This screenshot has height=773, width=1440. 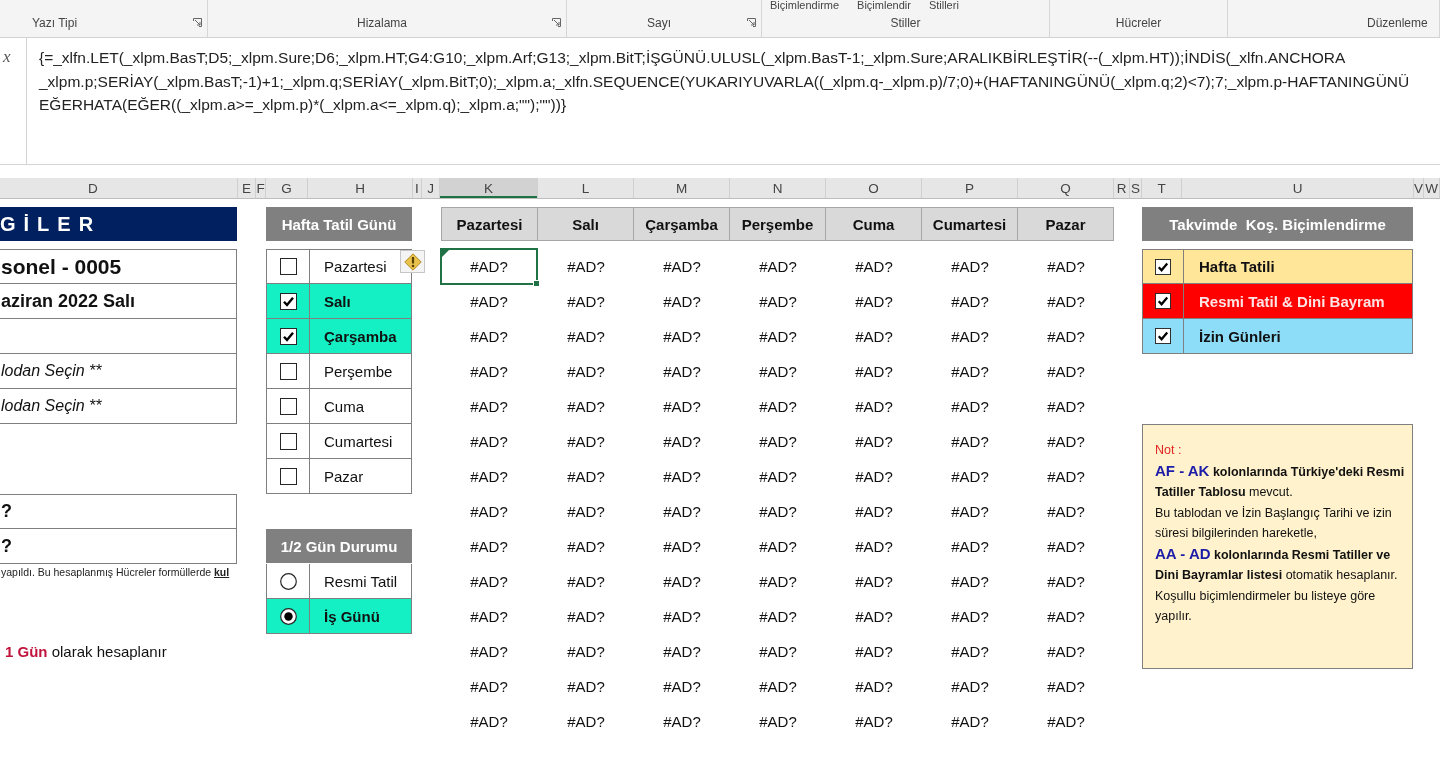 What do you see at coordinates (412, 261) in the screenshot?
I see `error-check-button` at bounding box center [412, 261].